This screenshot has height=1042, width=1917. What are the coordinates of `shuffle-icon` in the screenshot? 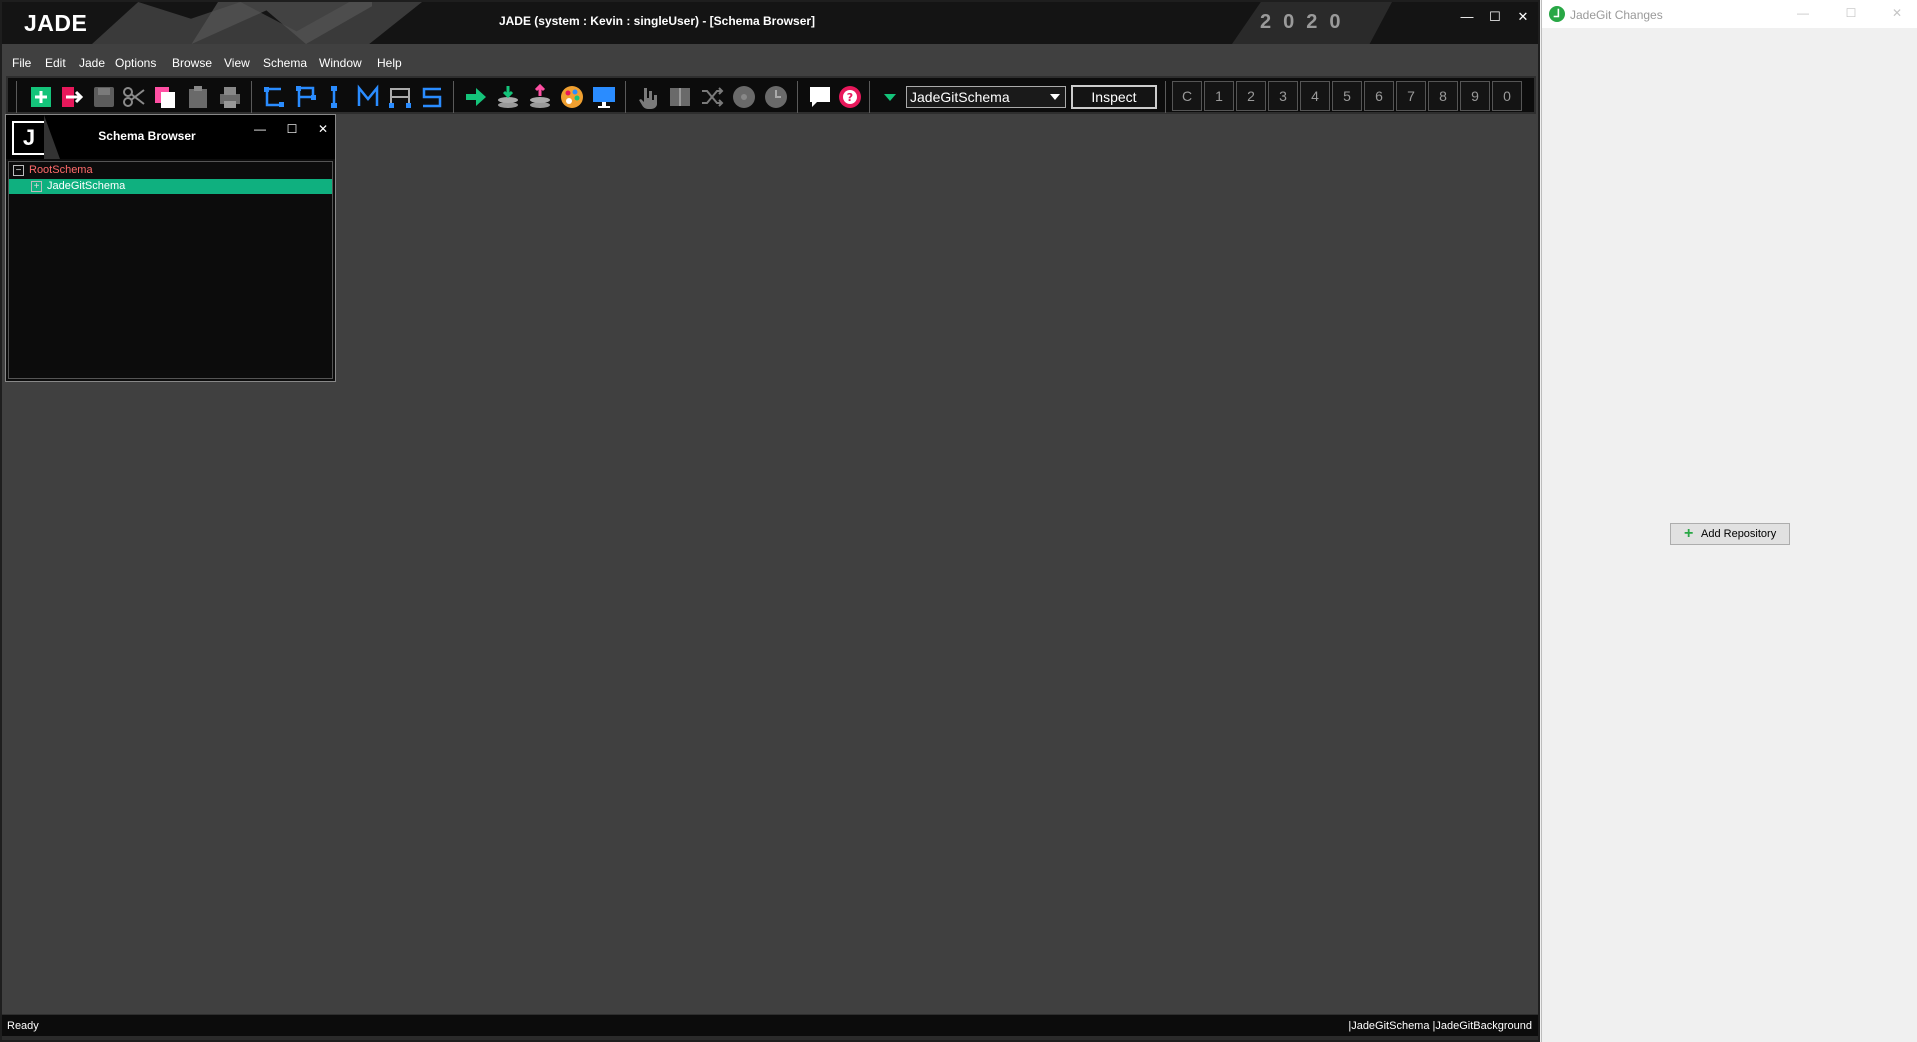 It's located at (712, 97).